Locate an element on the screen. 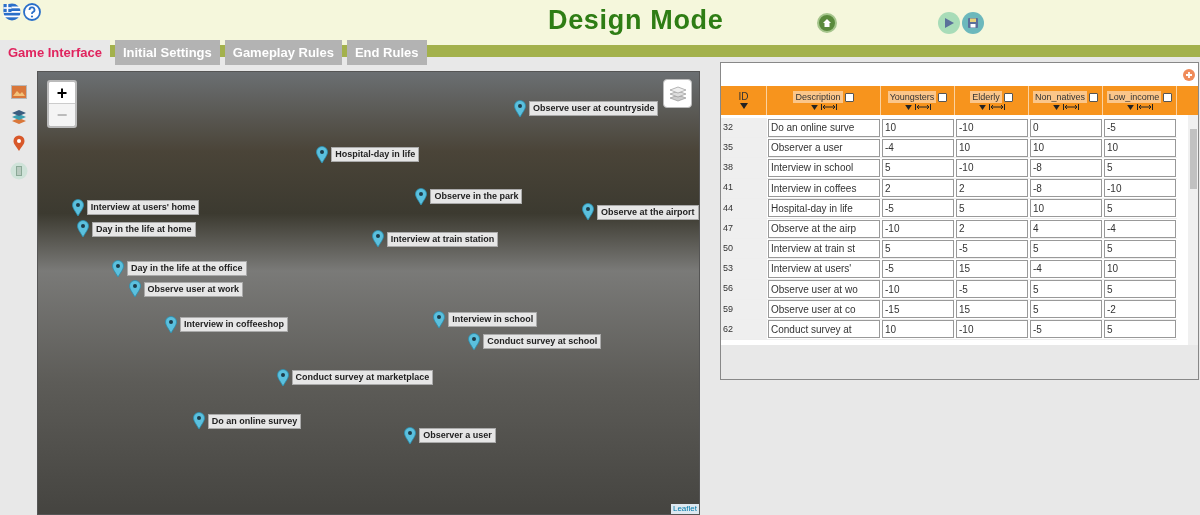 The image size is (1200, 515). layers-icon is located at coordinates (18, 117).